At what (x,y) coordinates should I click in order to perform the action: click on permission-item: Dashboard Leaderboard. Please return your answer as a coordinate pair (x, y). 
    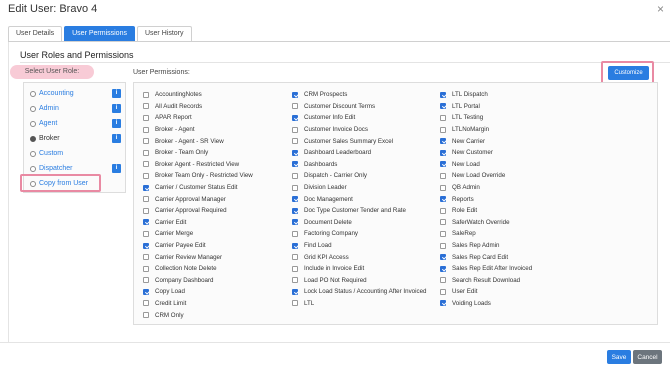
    Looking at the image, I should click on (359, 153).